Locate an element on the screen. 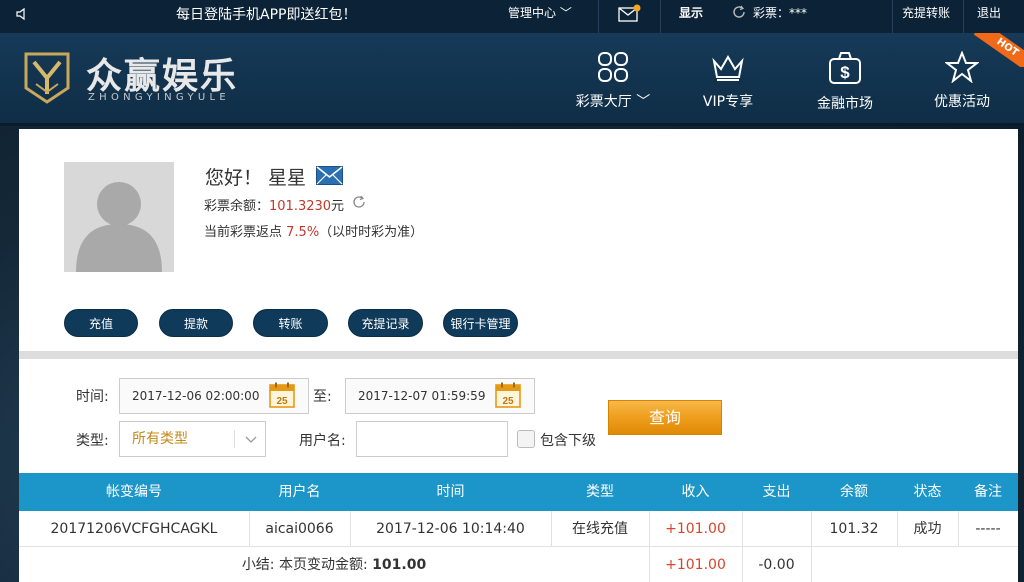 The height and width of the screenshot is (582, 1024). balance-value: 101.3230 is located at coordinates (300, 206).